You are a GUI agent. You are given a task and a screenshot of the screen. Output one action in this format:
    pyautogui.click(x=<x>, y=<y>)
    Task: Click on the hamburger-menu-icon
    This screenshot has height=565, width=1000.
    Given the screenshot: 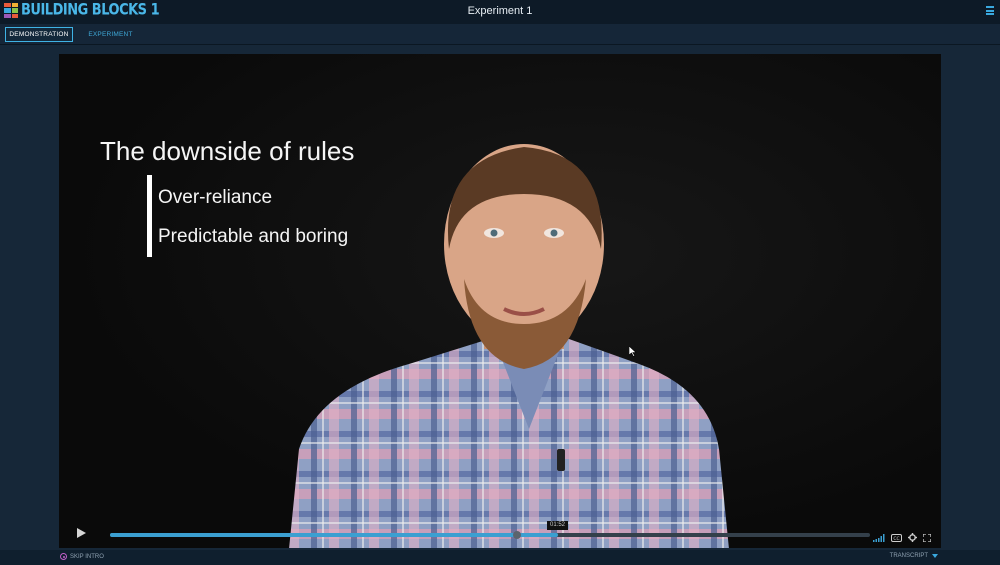 What is the action you would take?
    pyautogui.click(x=990, y=10)
    